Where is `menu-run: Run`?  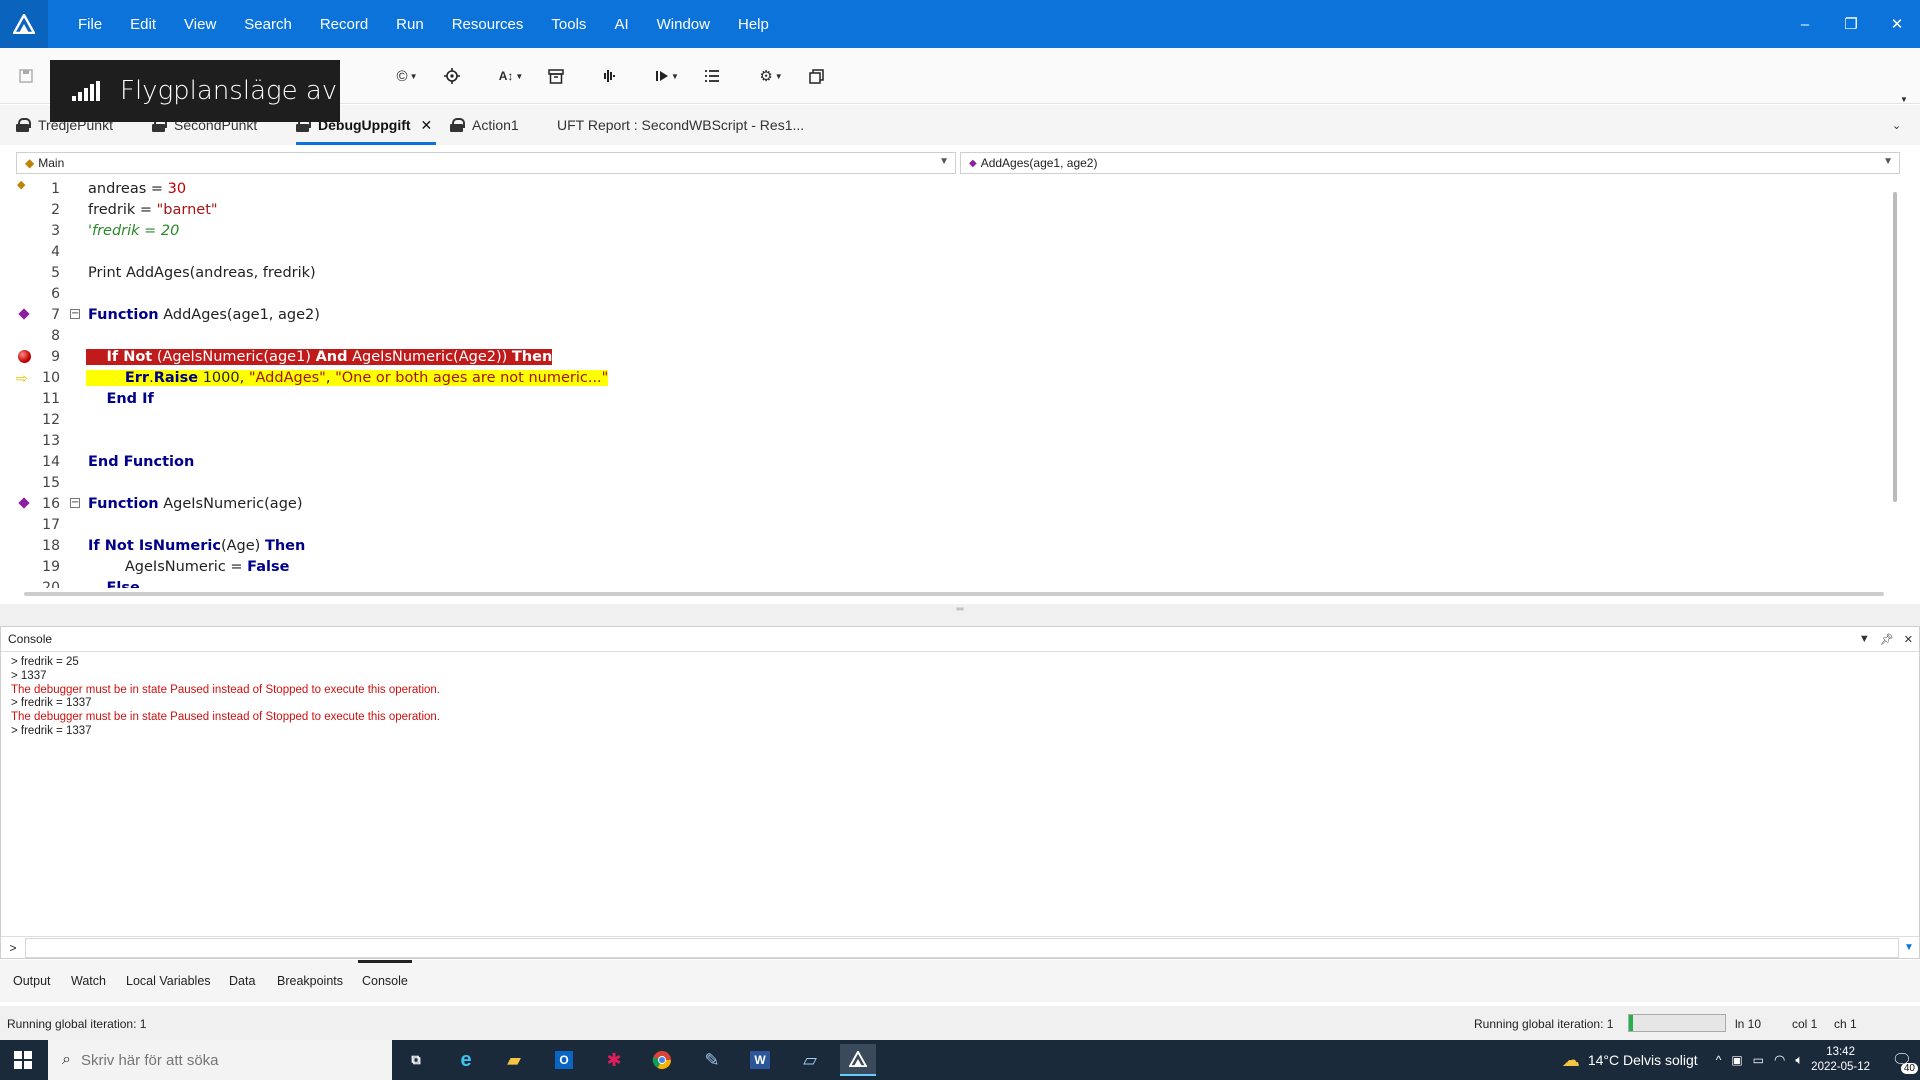
menu-run: Run is located at coordinates (410, 24).